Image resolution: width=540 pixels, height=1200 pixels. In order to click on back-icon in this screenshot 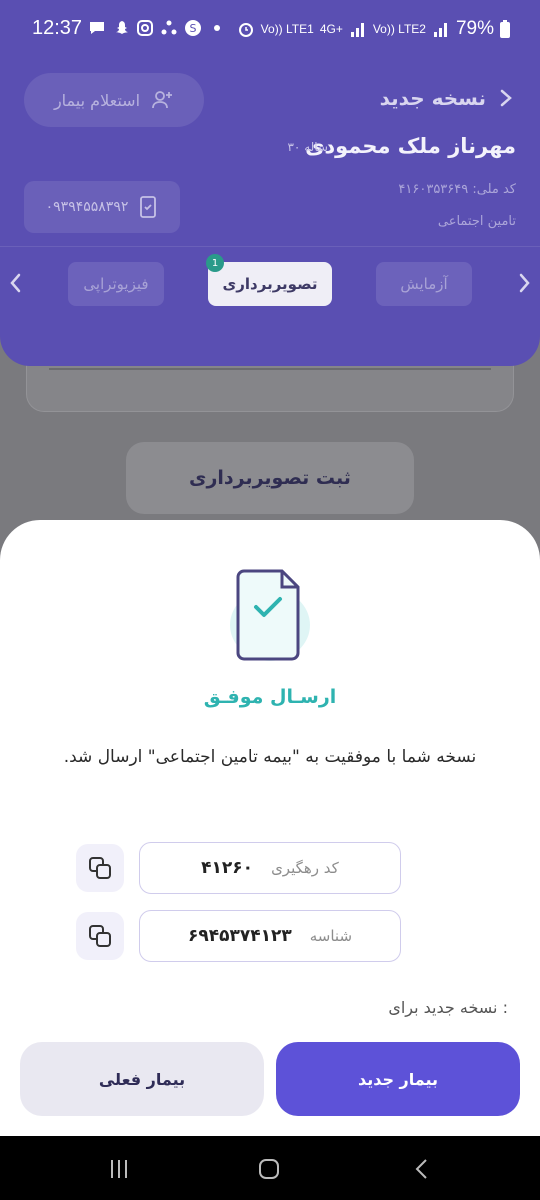, I will do `click(423, 1169)`.